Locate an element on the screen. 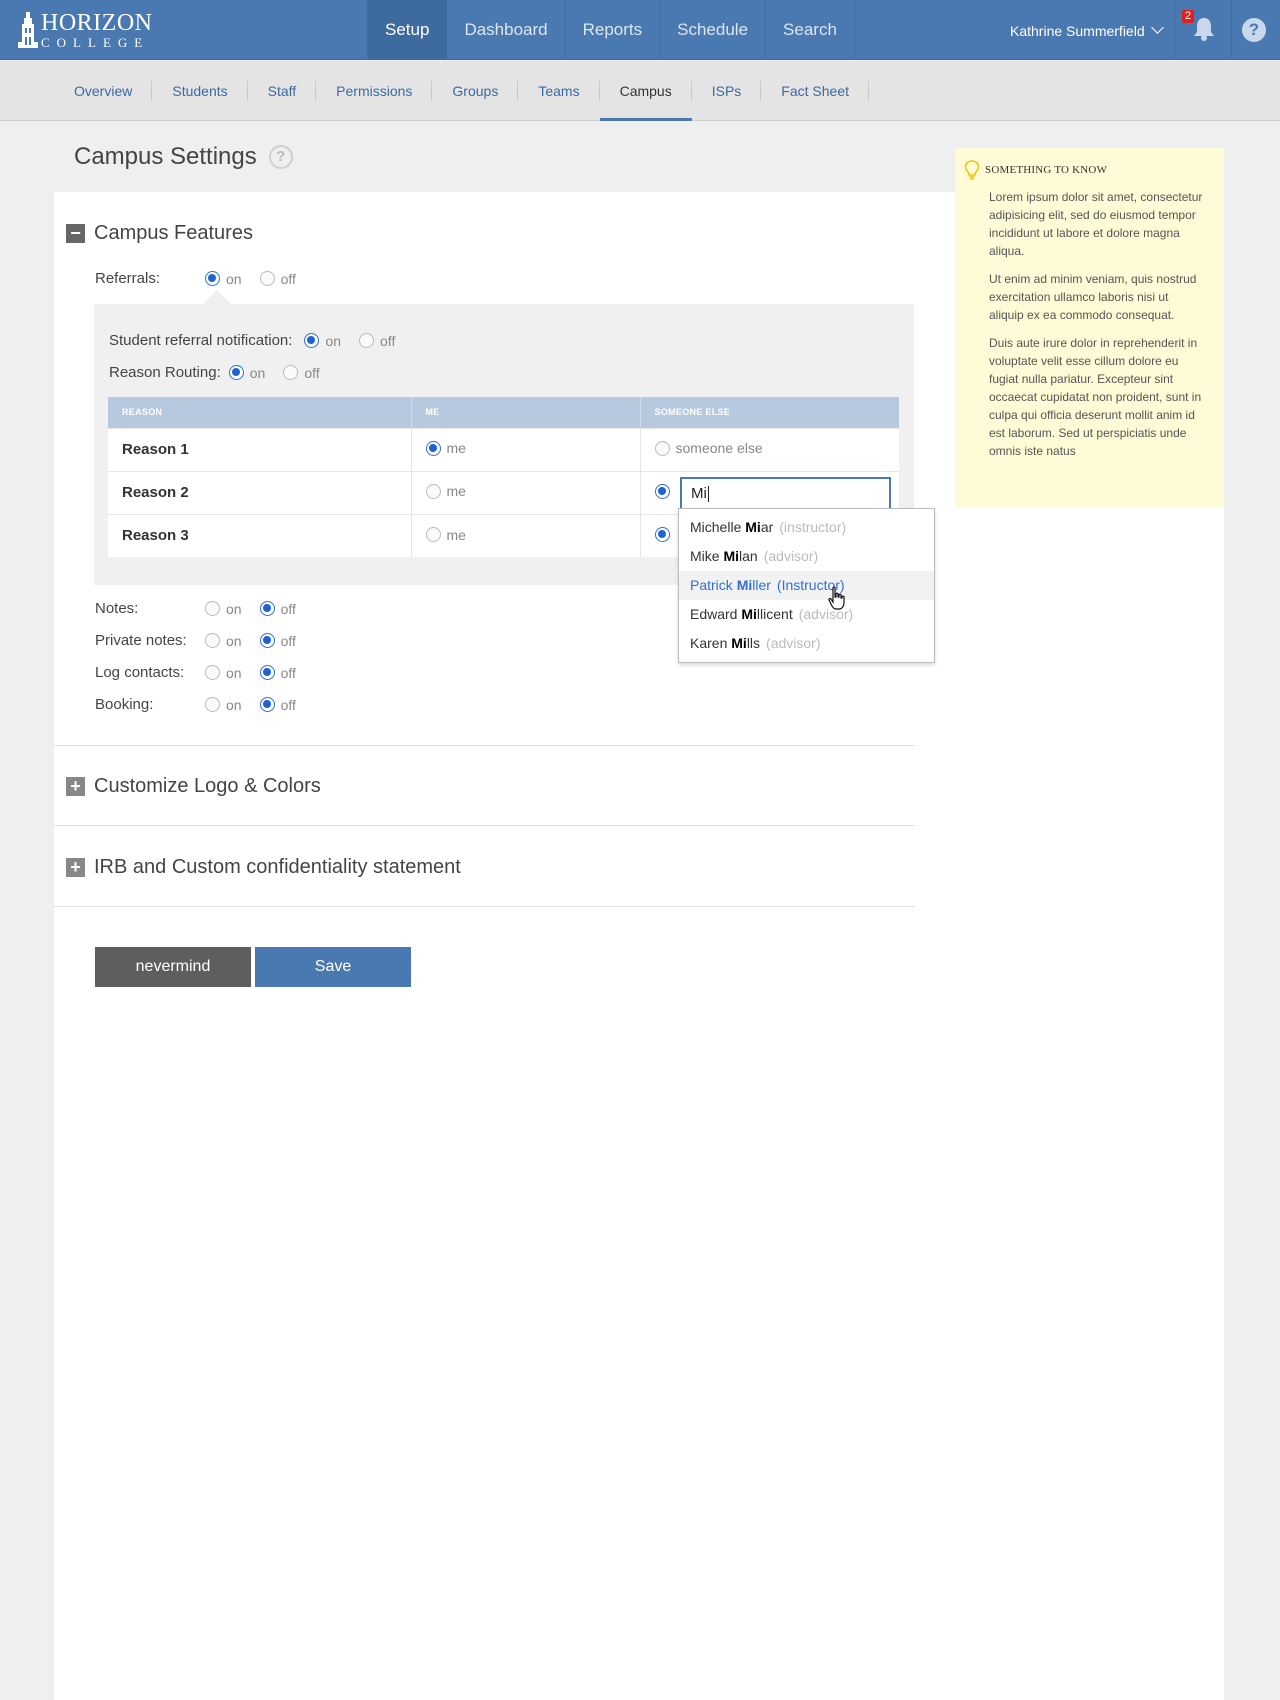 The image size is (1280, 1700). save-button: Save is located at coordinates (333, 967).